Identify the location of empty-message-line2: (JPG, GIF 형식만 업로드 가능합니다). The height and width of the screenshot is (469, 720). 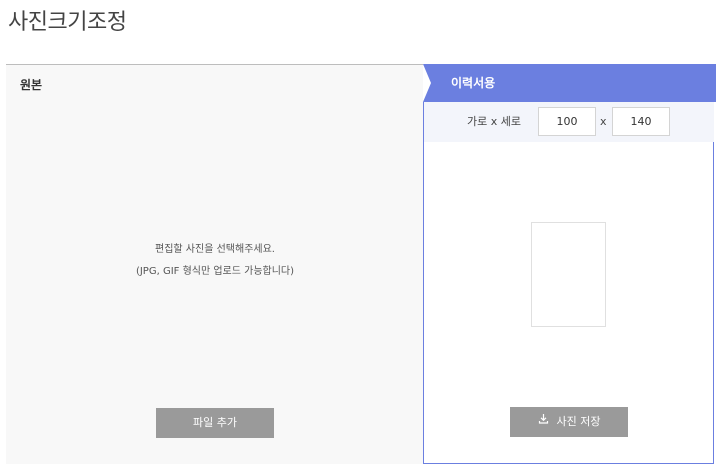
(215, 271).